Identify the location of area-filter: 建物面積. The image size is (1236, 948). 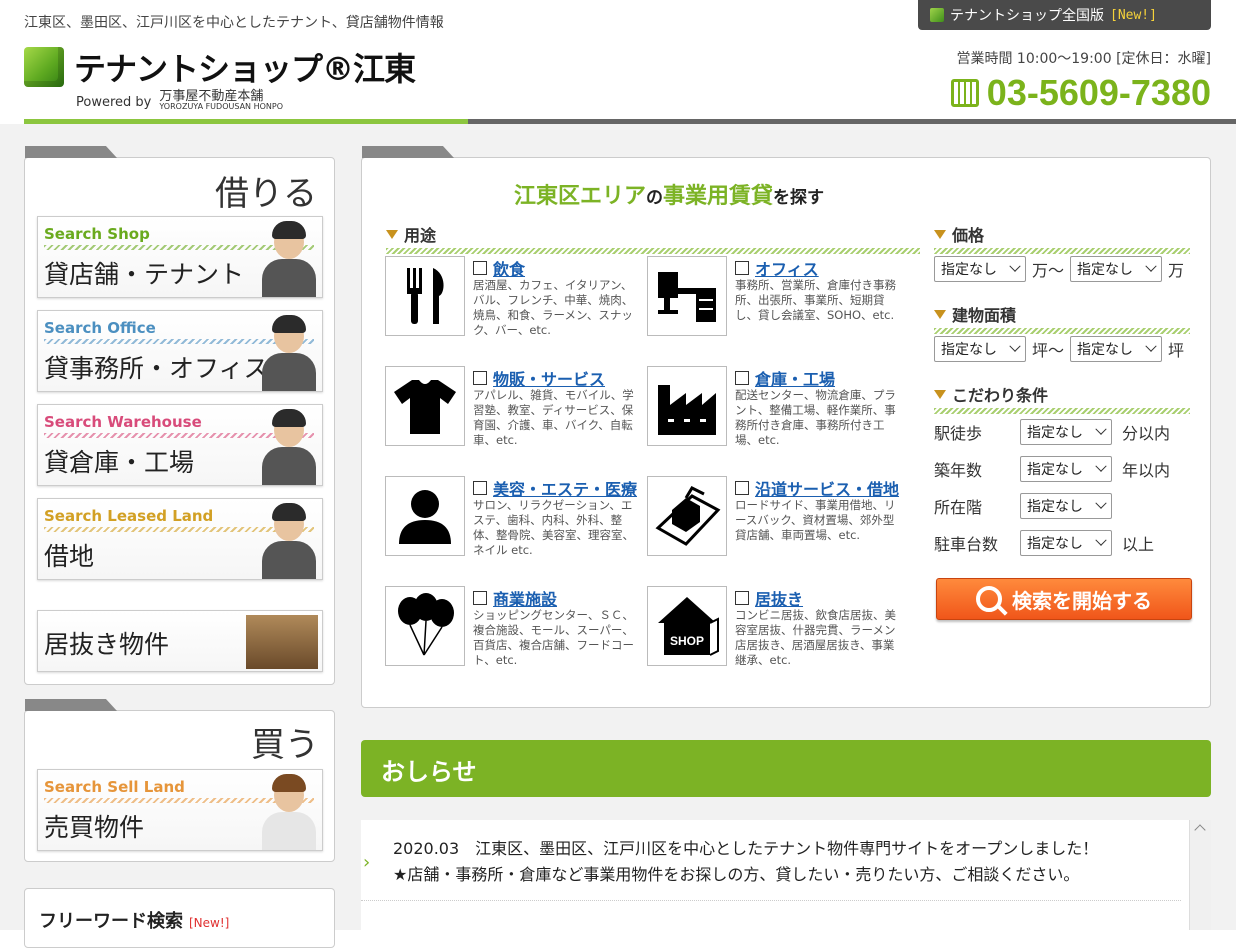
(1062, 318).